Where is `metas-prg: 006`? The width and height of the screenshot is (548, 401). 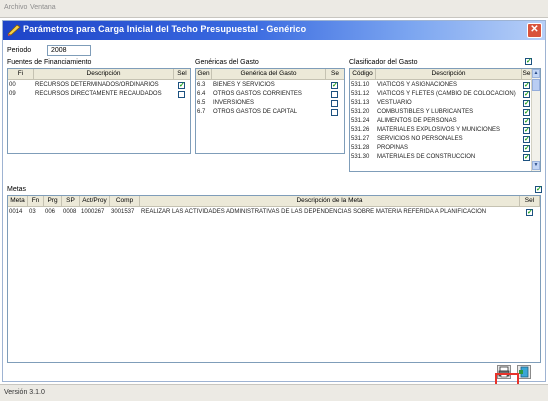
metas-prg: 006 is located at coordinates (50, 212).